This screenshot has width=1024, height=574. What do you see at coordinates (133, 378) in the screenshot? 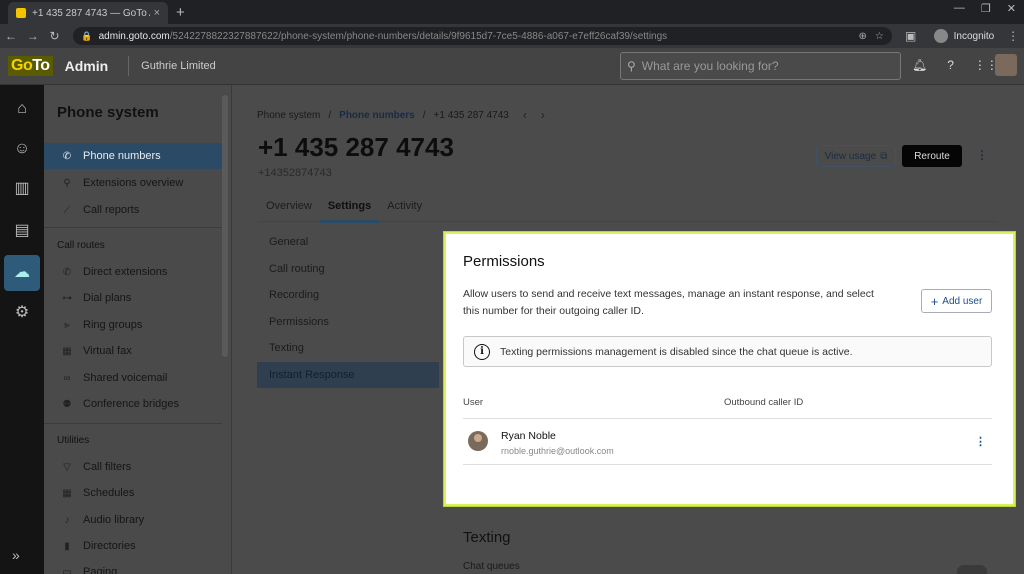
I see `sidebar-item-shared-voicemail: ∞ Shared voicemail` at bounding box center [133, 378].